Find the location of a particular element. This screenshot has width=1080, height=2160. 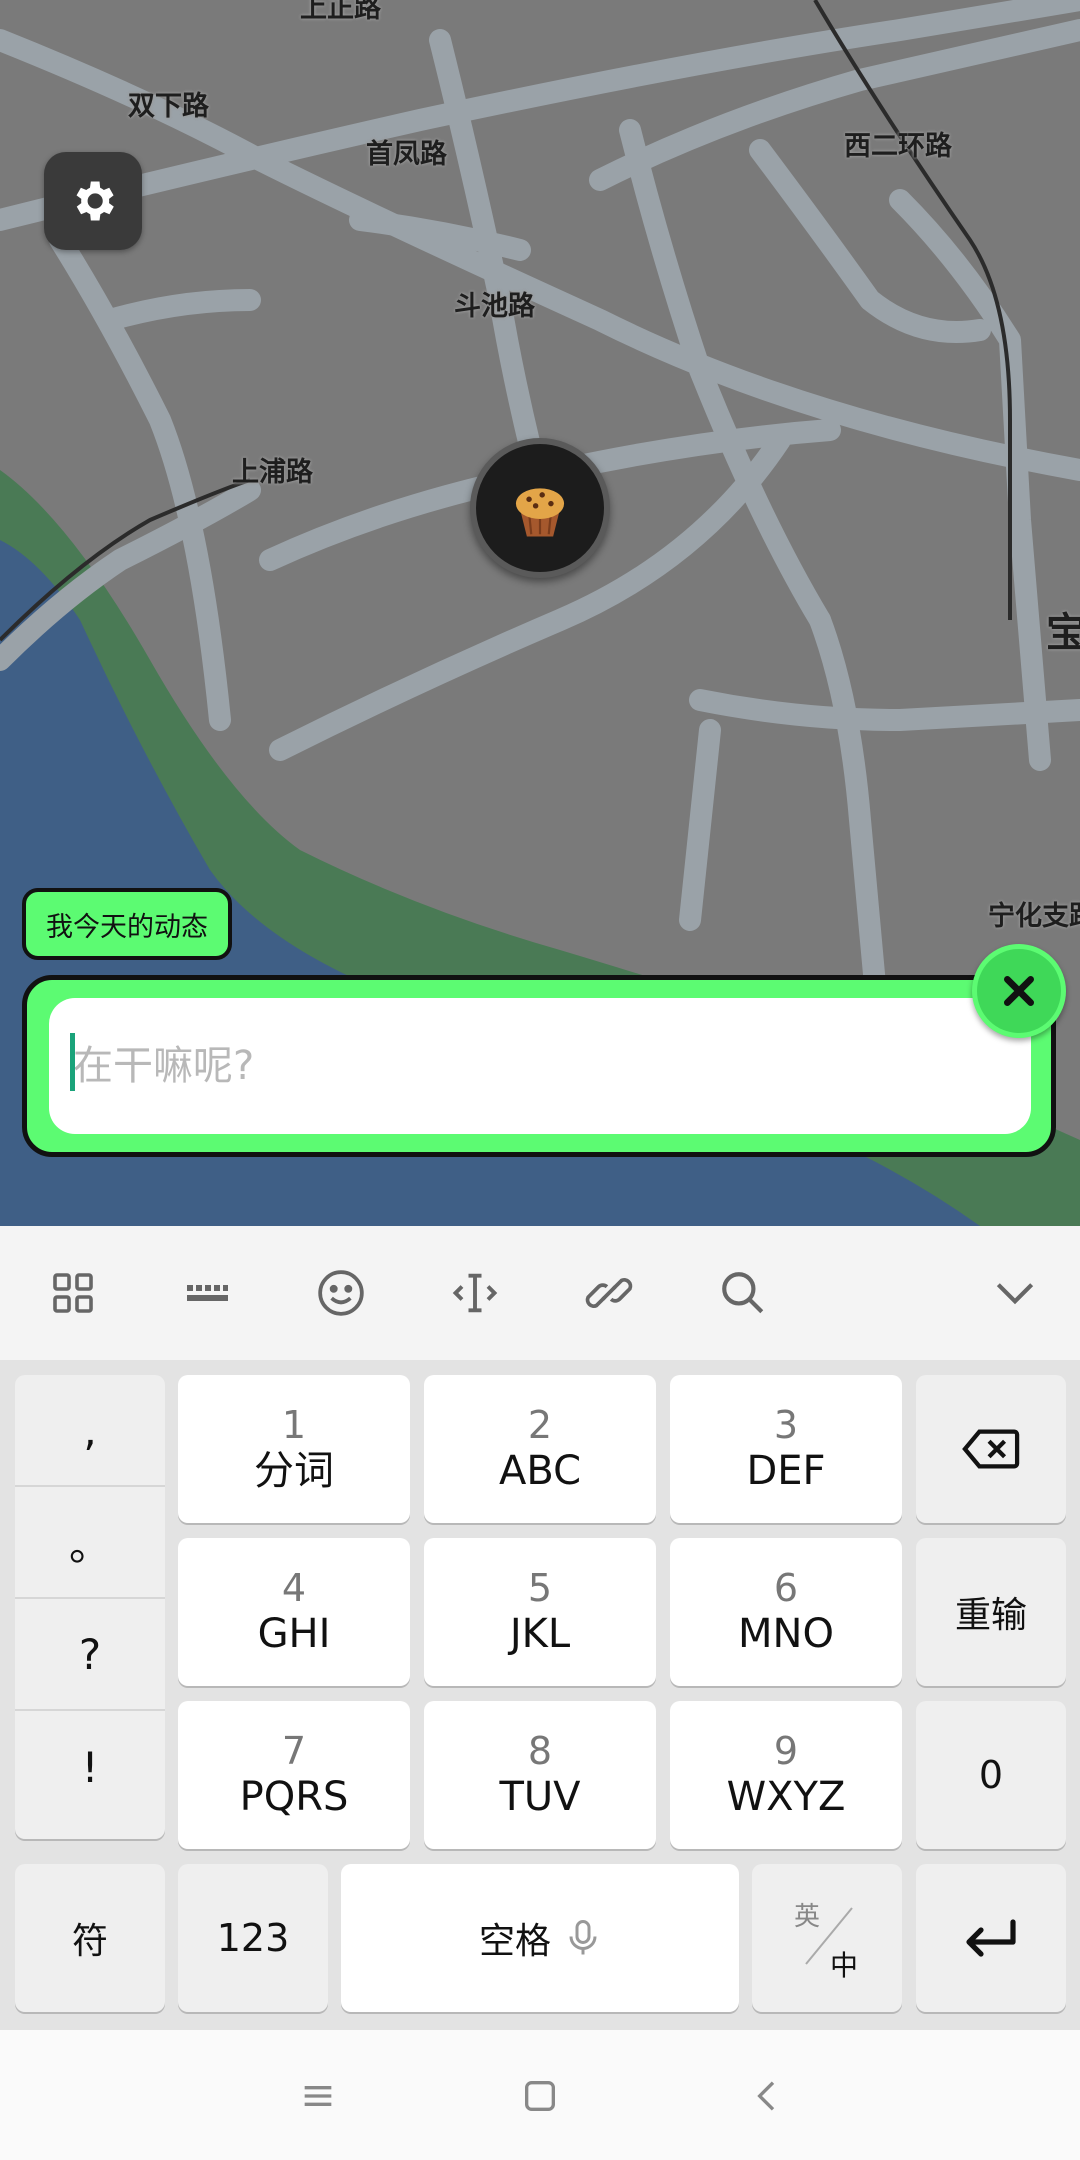

user-marker is located at coordinates (540, 508).